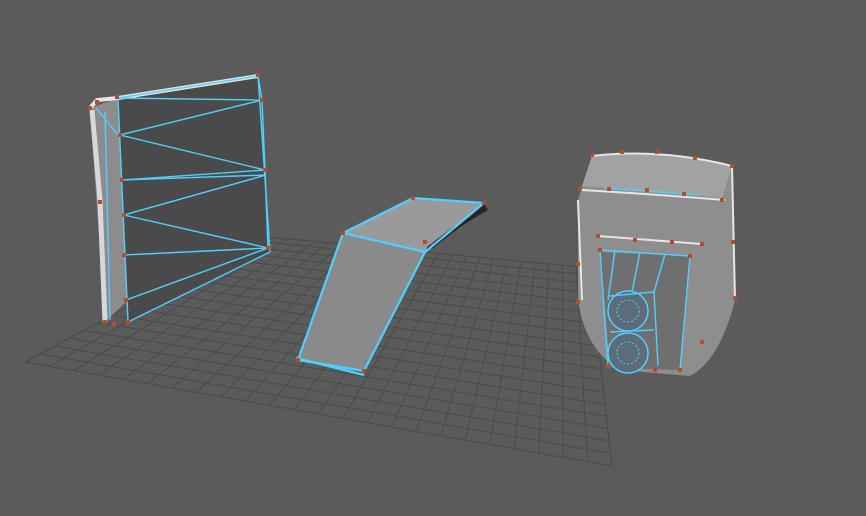  What do you see at coordinates (628, 353) in the screenshot?
I see `speaker-woofer-bottom` at bounding box center [628, 353].